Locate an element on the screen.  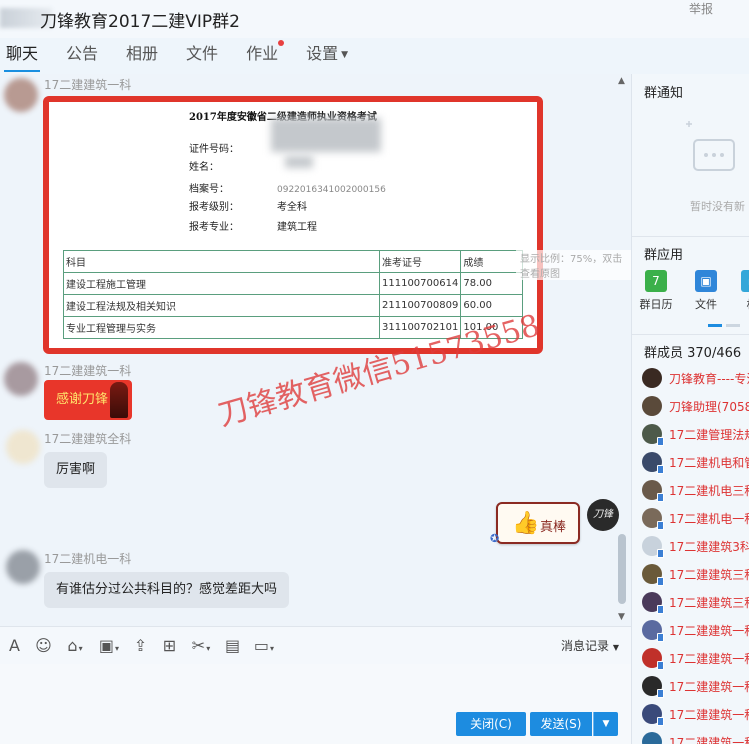
app-label: 群日历 is located at coordinates (656, 304).